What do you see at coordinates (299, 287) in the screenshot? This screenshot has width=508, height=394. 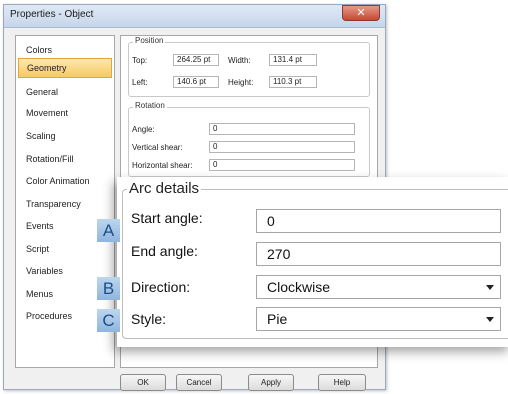 I see `direction-value: Clockwise` at bounding box center [299, 287].